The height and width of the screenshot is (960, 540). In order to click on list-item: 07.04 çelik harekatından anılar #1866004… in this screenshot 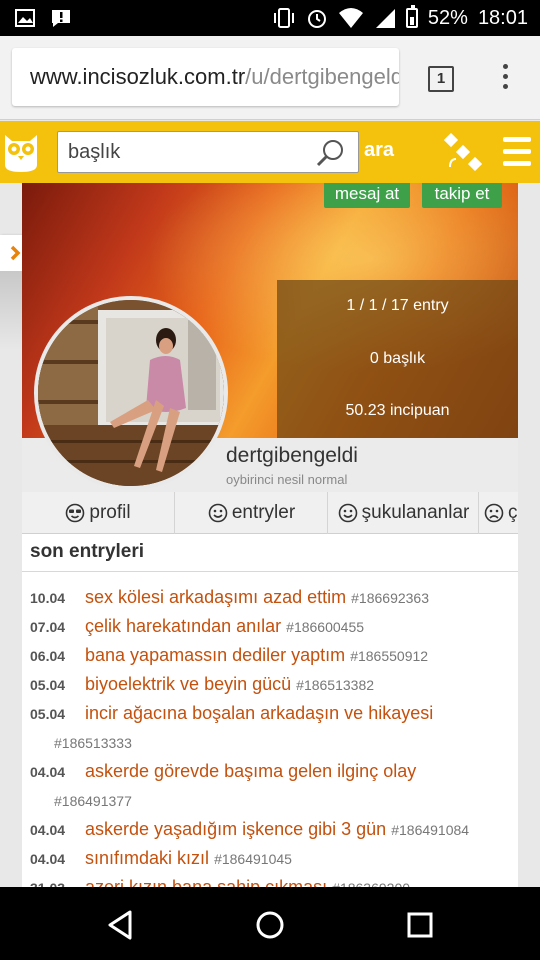, I will do `click(274, 626)`.